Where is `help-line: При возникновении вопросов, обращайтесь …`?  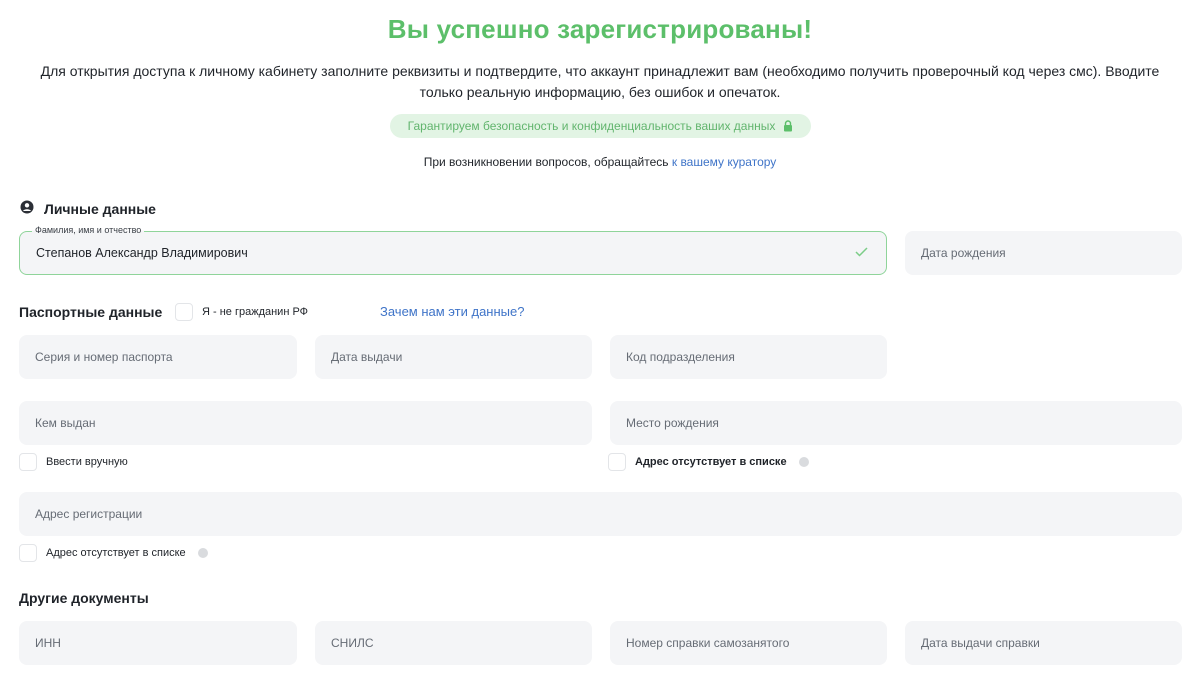
help-line: При возникновении вопросов, обращайтесь … is located at coordinates (600, 162).